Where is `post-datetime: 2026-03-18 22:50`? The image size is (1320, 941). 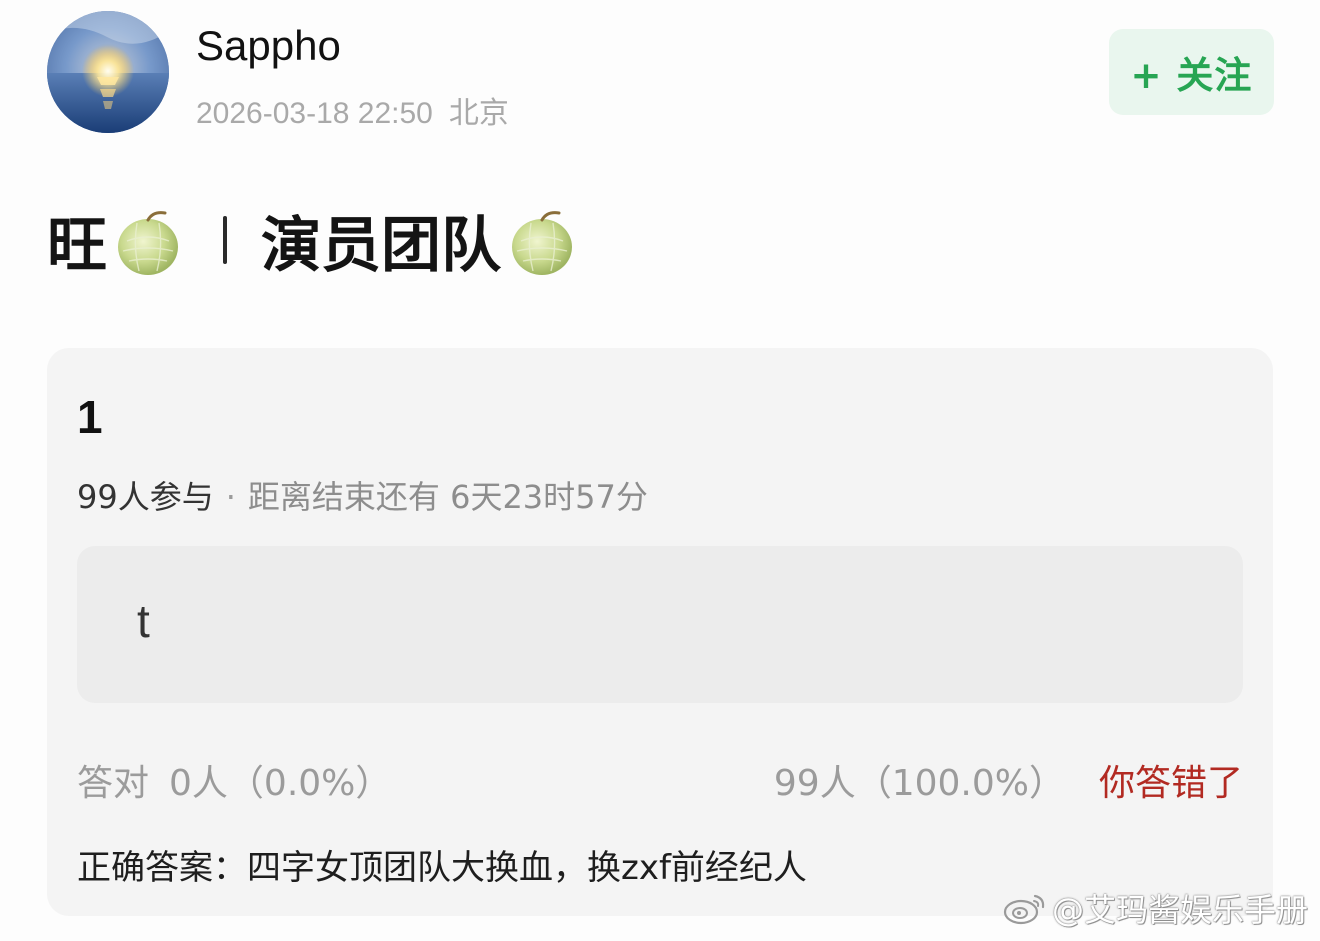 post-datetime: 2026-03-18 22:50 is located at coordinates (314, 113).